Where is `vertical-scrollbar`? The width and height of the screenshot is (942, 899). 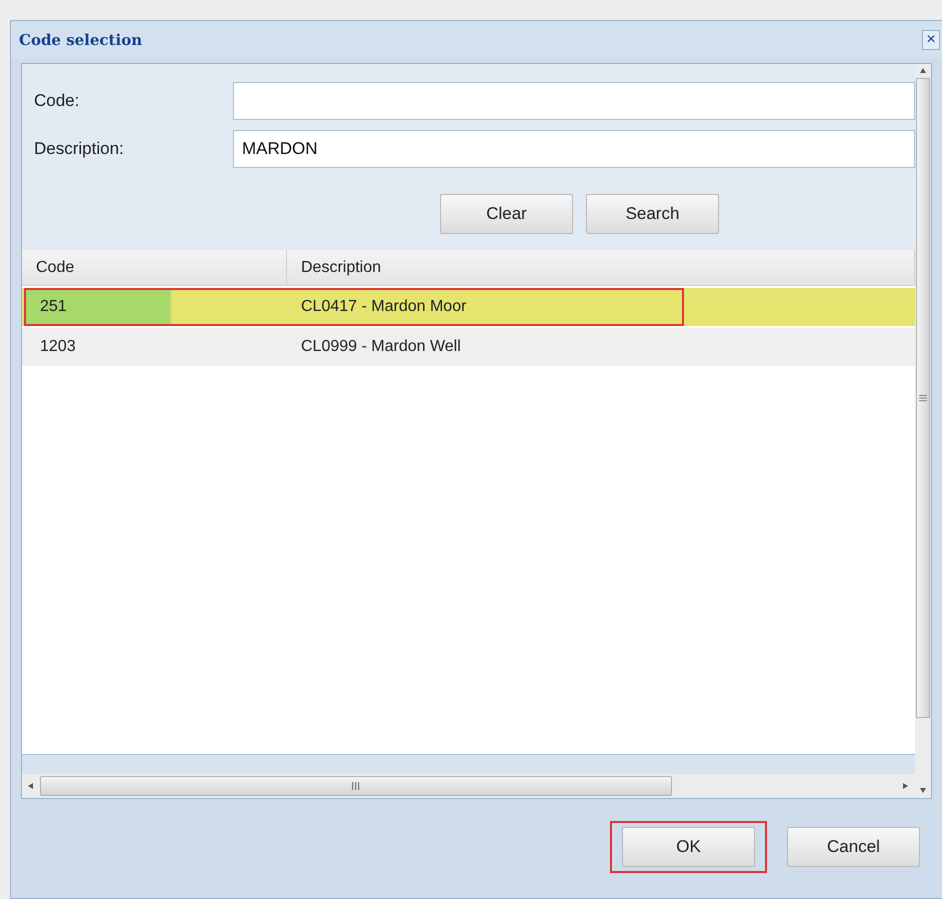 vertical-scrollbar is located at coordinates (923, 431).